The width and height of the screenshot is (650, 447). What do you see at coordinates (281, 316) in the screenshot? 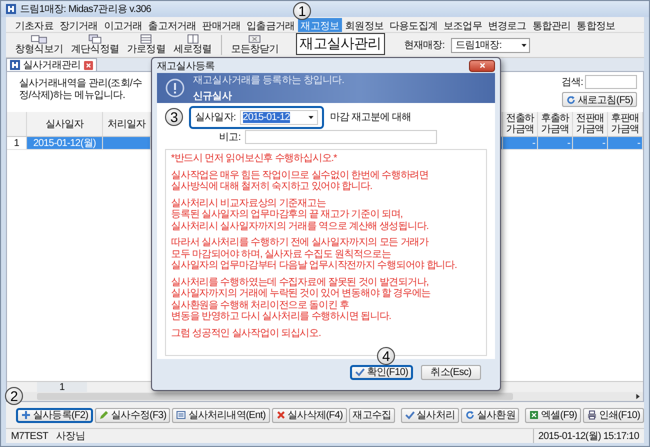
I see `notice-line: 변동을 반영하고 다시 실사처리를 수행하시면 됩니다.` at bounding box center [281, 316].